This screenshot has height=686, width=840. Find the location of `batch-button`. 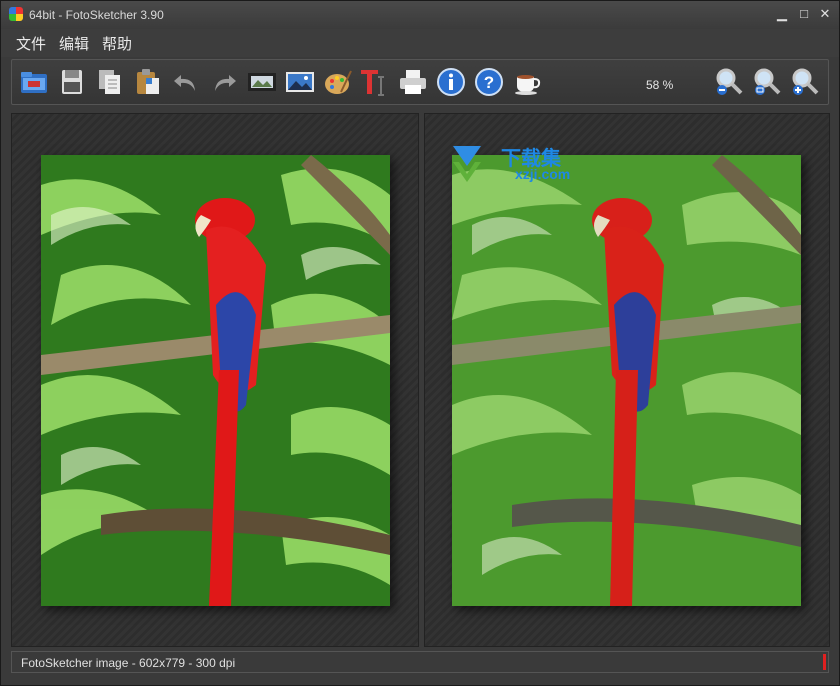

batch-button is located at coordinates (262, 82).